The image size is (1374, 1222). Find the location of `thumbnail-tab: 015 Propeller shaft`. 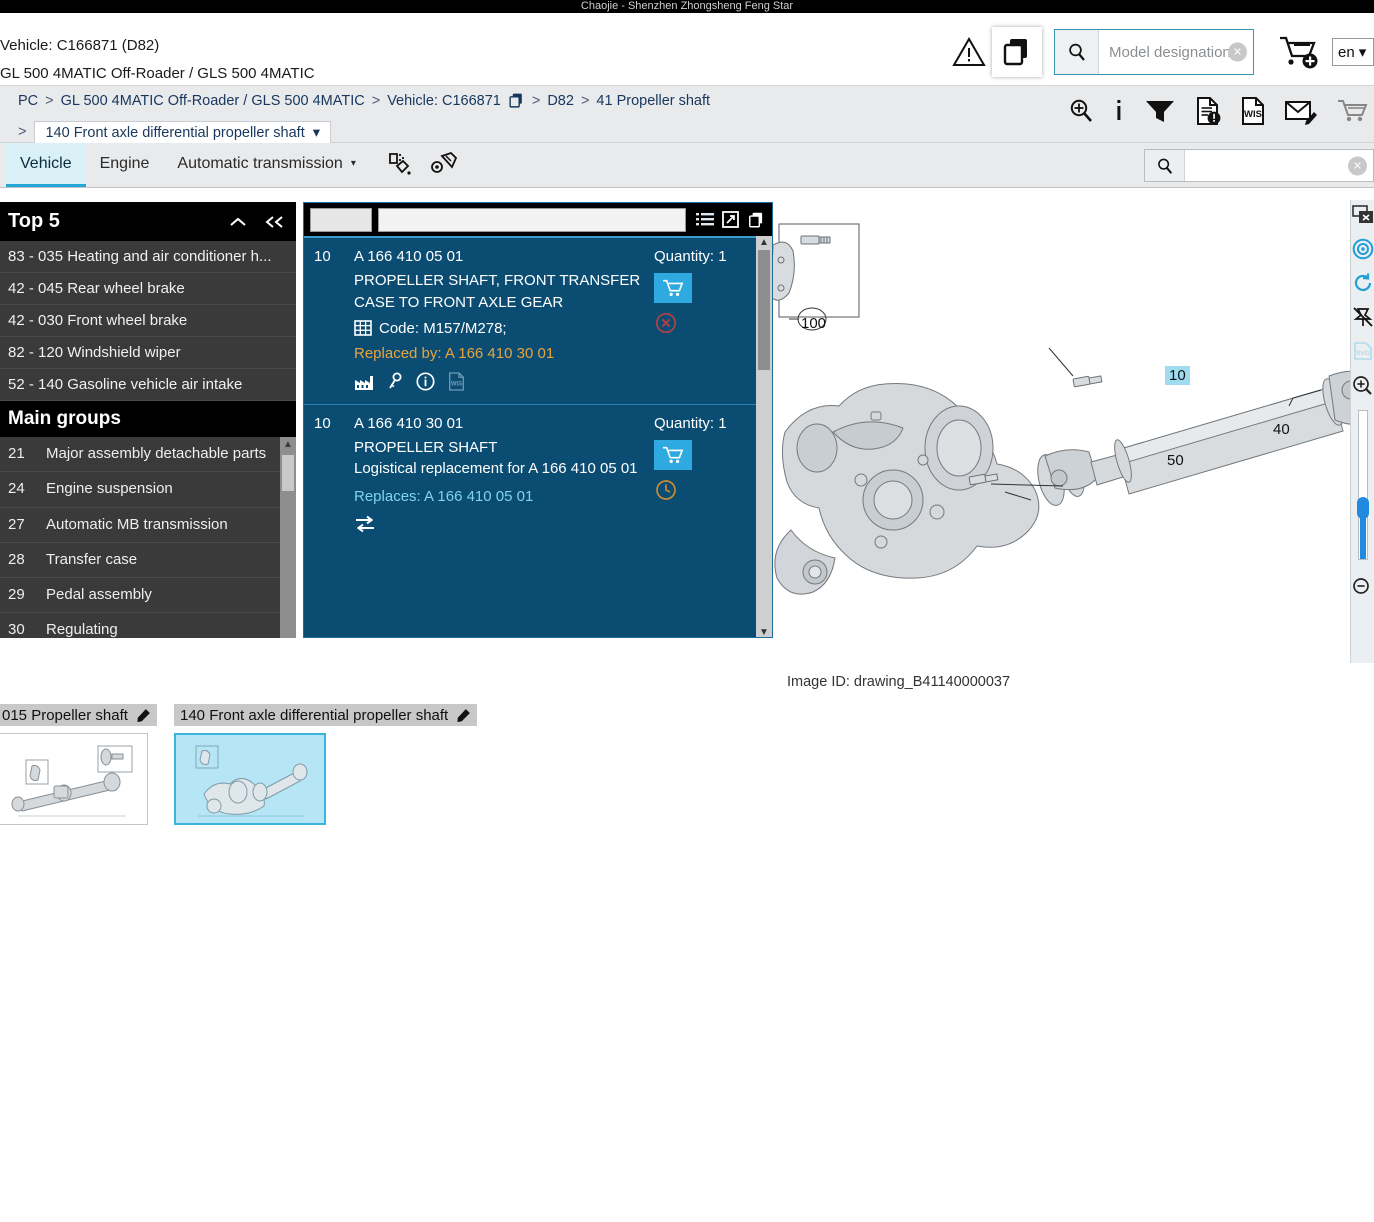

thumbnail-tab: 015 Propeller shaft is located at coordinates (78, 715).